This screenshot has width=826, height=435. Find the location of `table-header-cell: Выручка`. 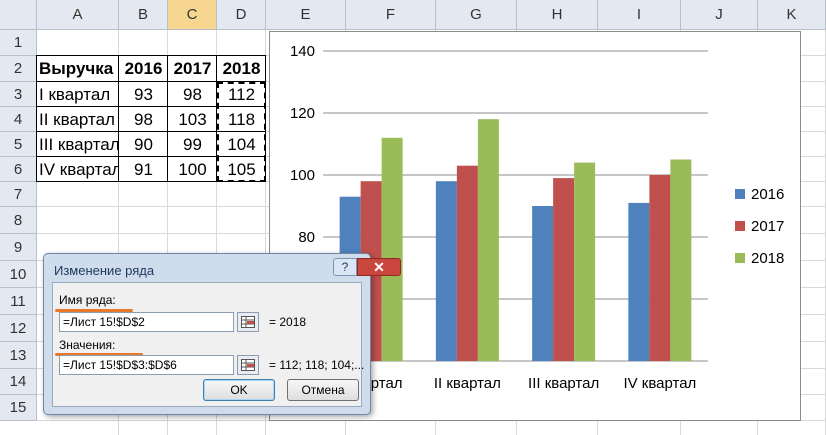

table-header-cell: Выручка is located at coordinates (79, 69).